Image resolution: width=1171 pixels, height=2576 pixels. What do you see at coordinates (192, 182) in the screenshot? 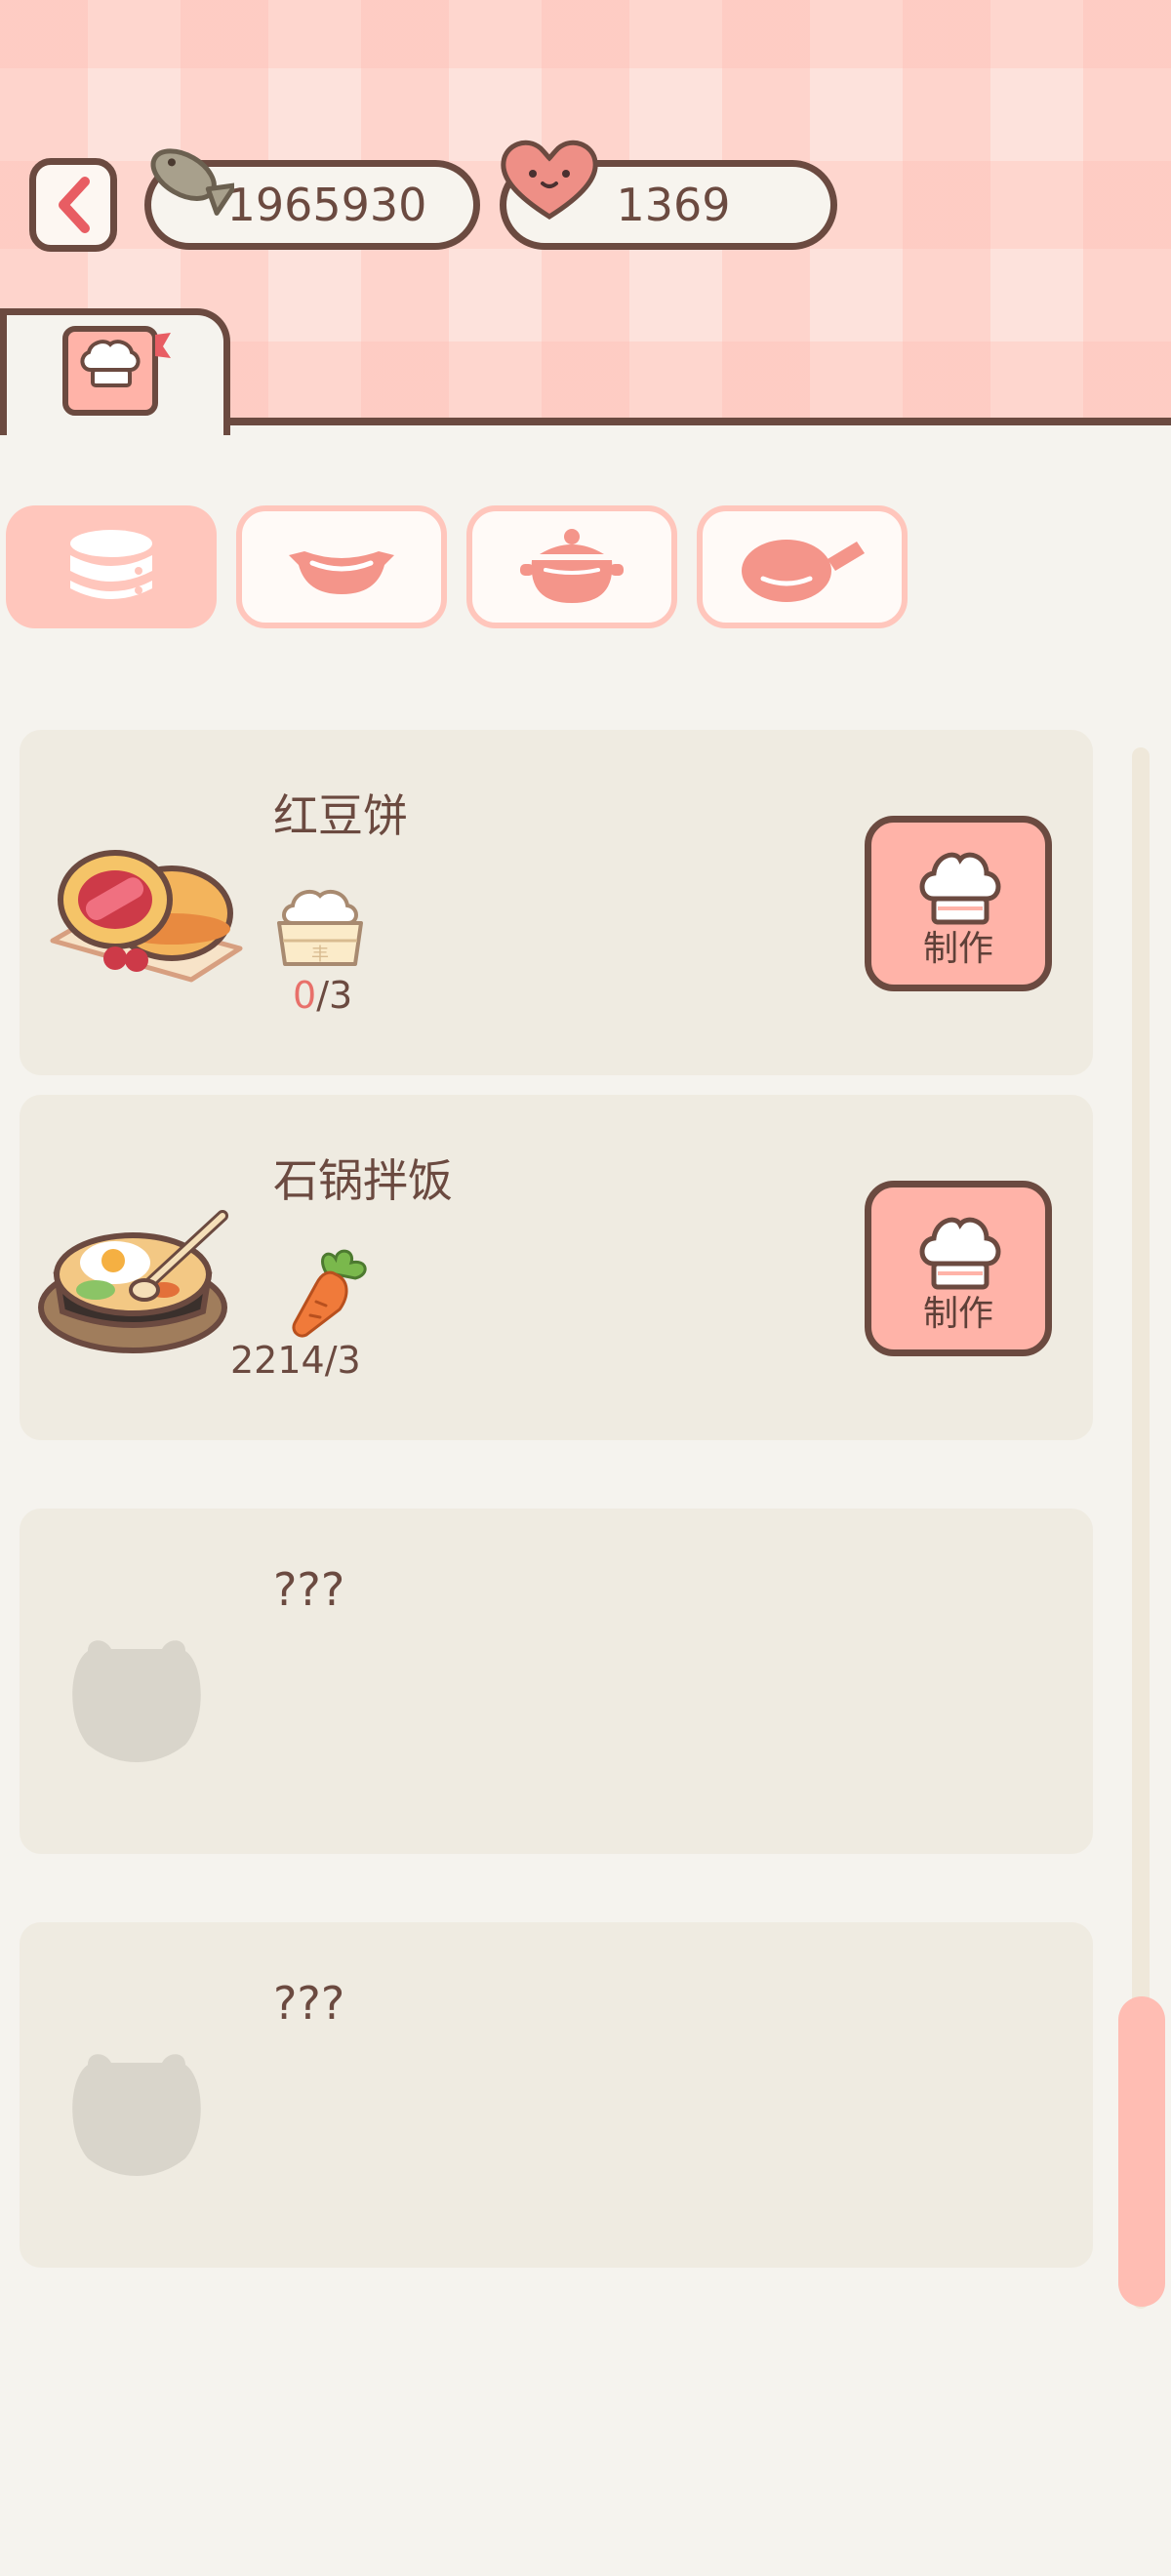
I see `fish-icon` at bounding box center [192, 182].